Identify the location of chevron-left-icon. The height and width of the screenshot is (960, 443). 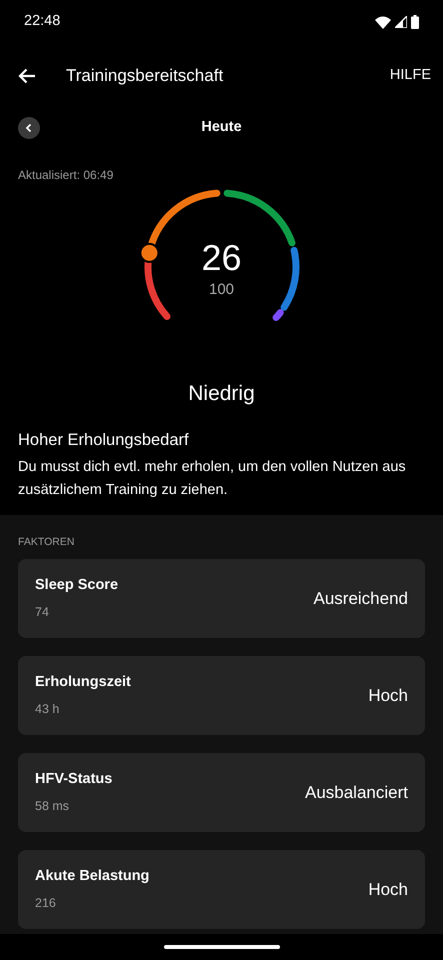
(29, 128).